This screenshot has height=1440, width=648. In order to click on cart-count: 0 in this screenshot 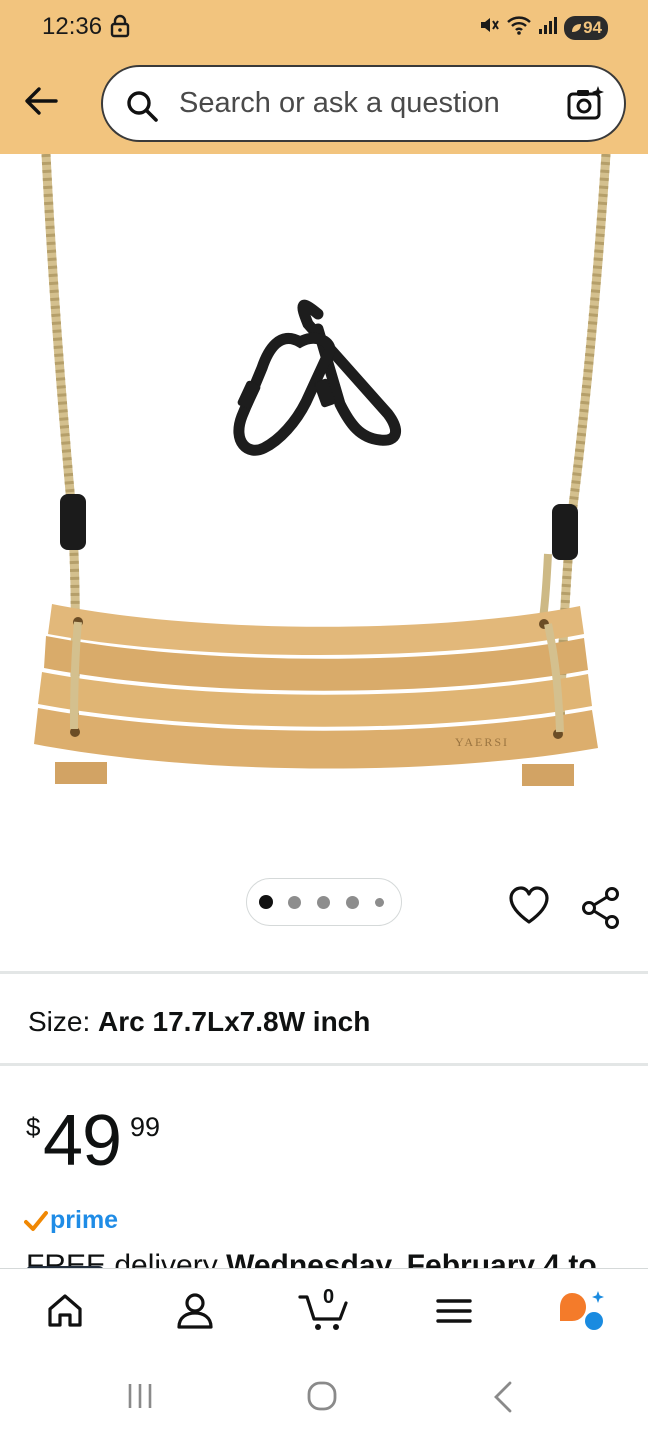, I will do `click(329, 1297)`.